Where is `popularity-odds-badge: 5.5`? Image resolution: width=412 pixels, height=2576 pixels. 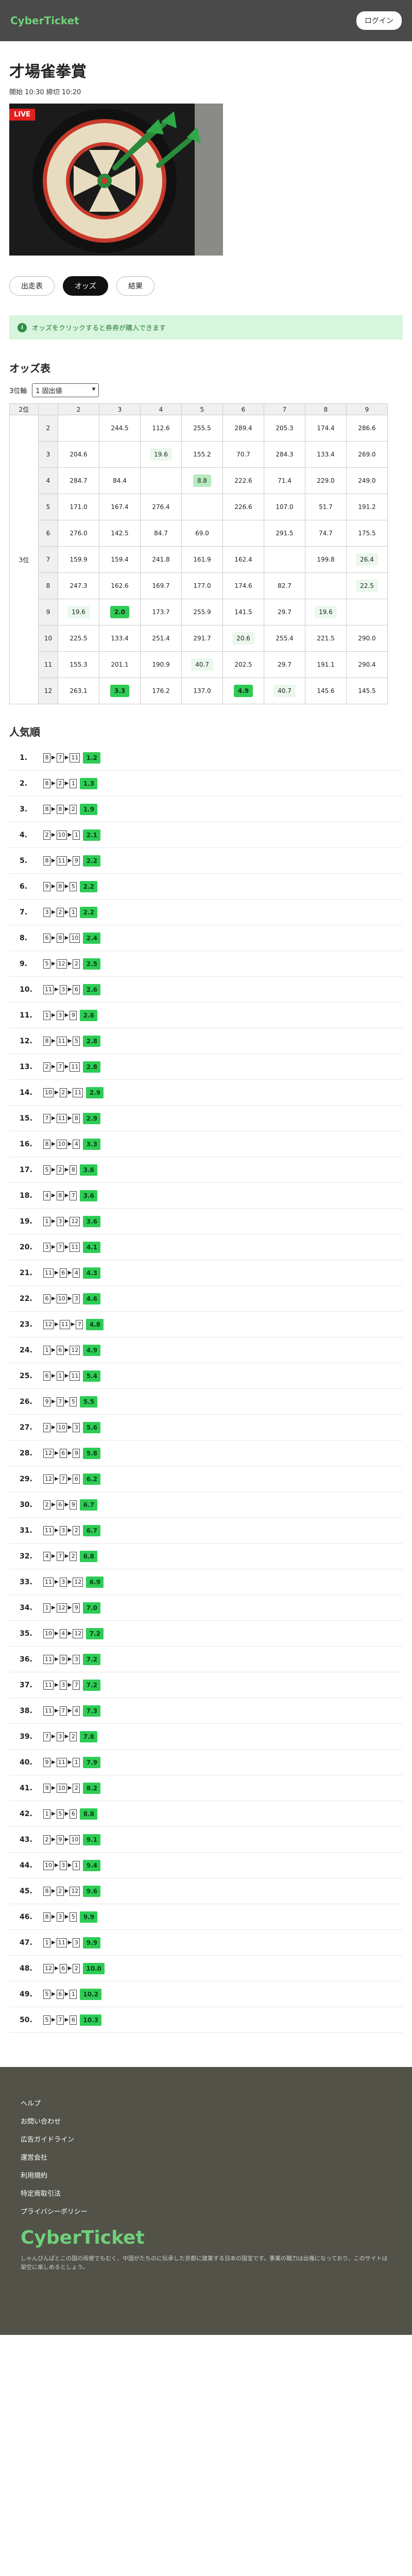
popularity-odds-badge: 5.5 is located at coordinates (89, 1402).